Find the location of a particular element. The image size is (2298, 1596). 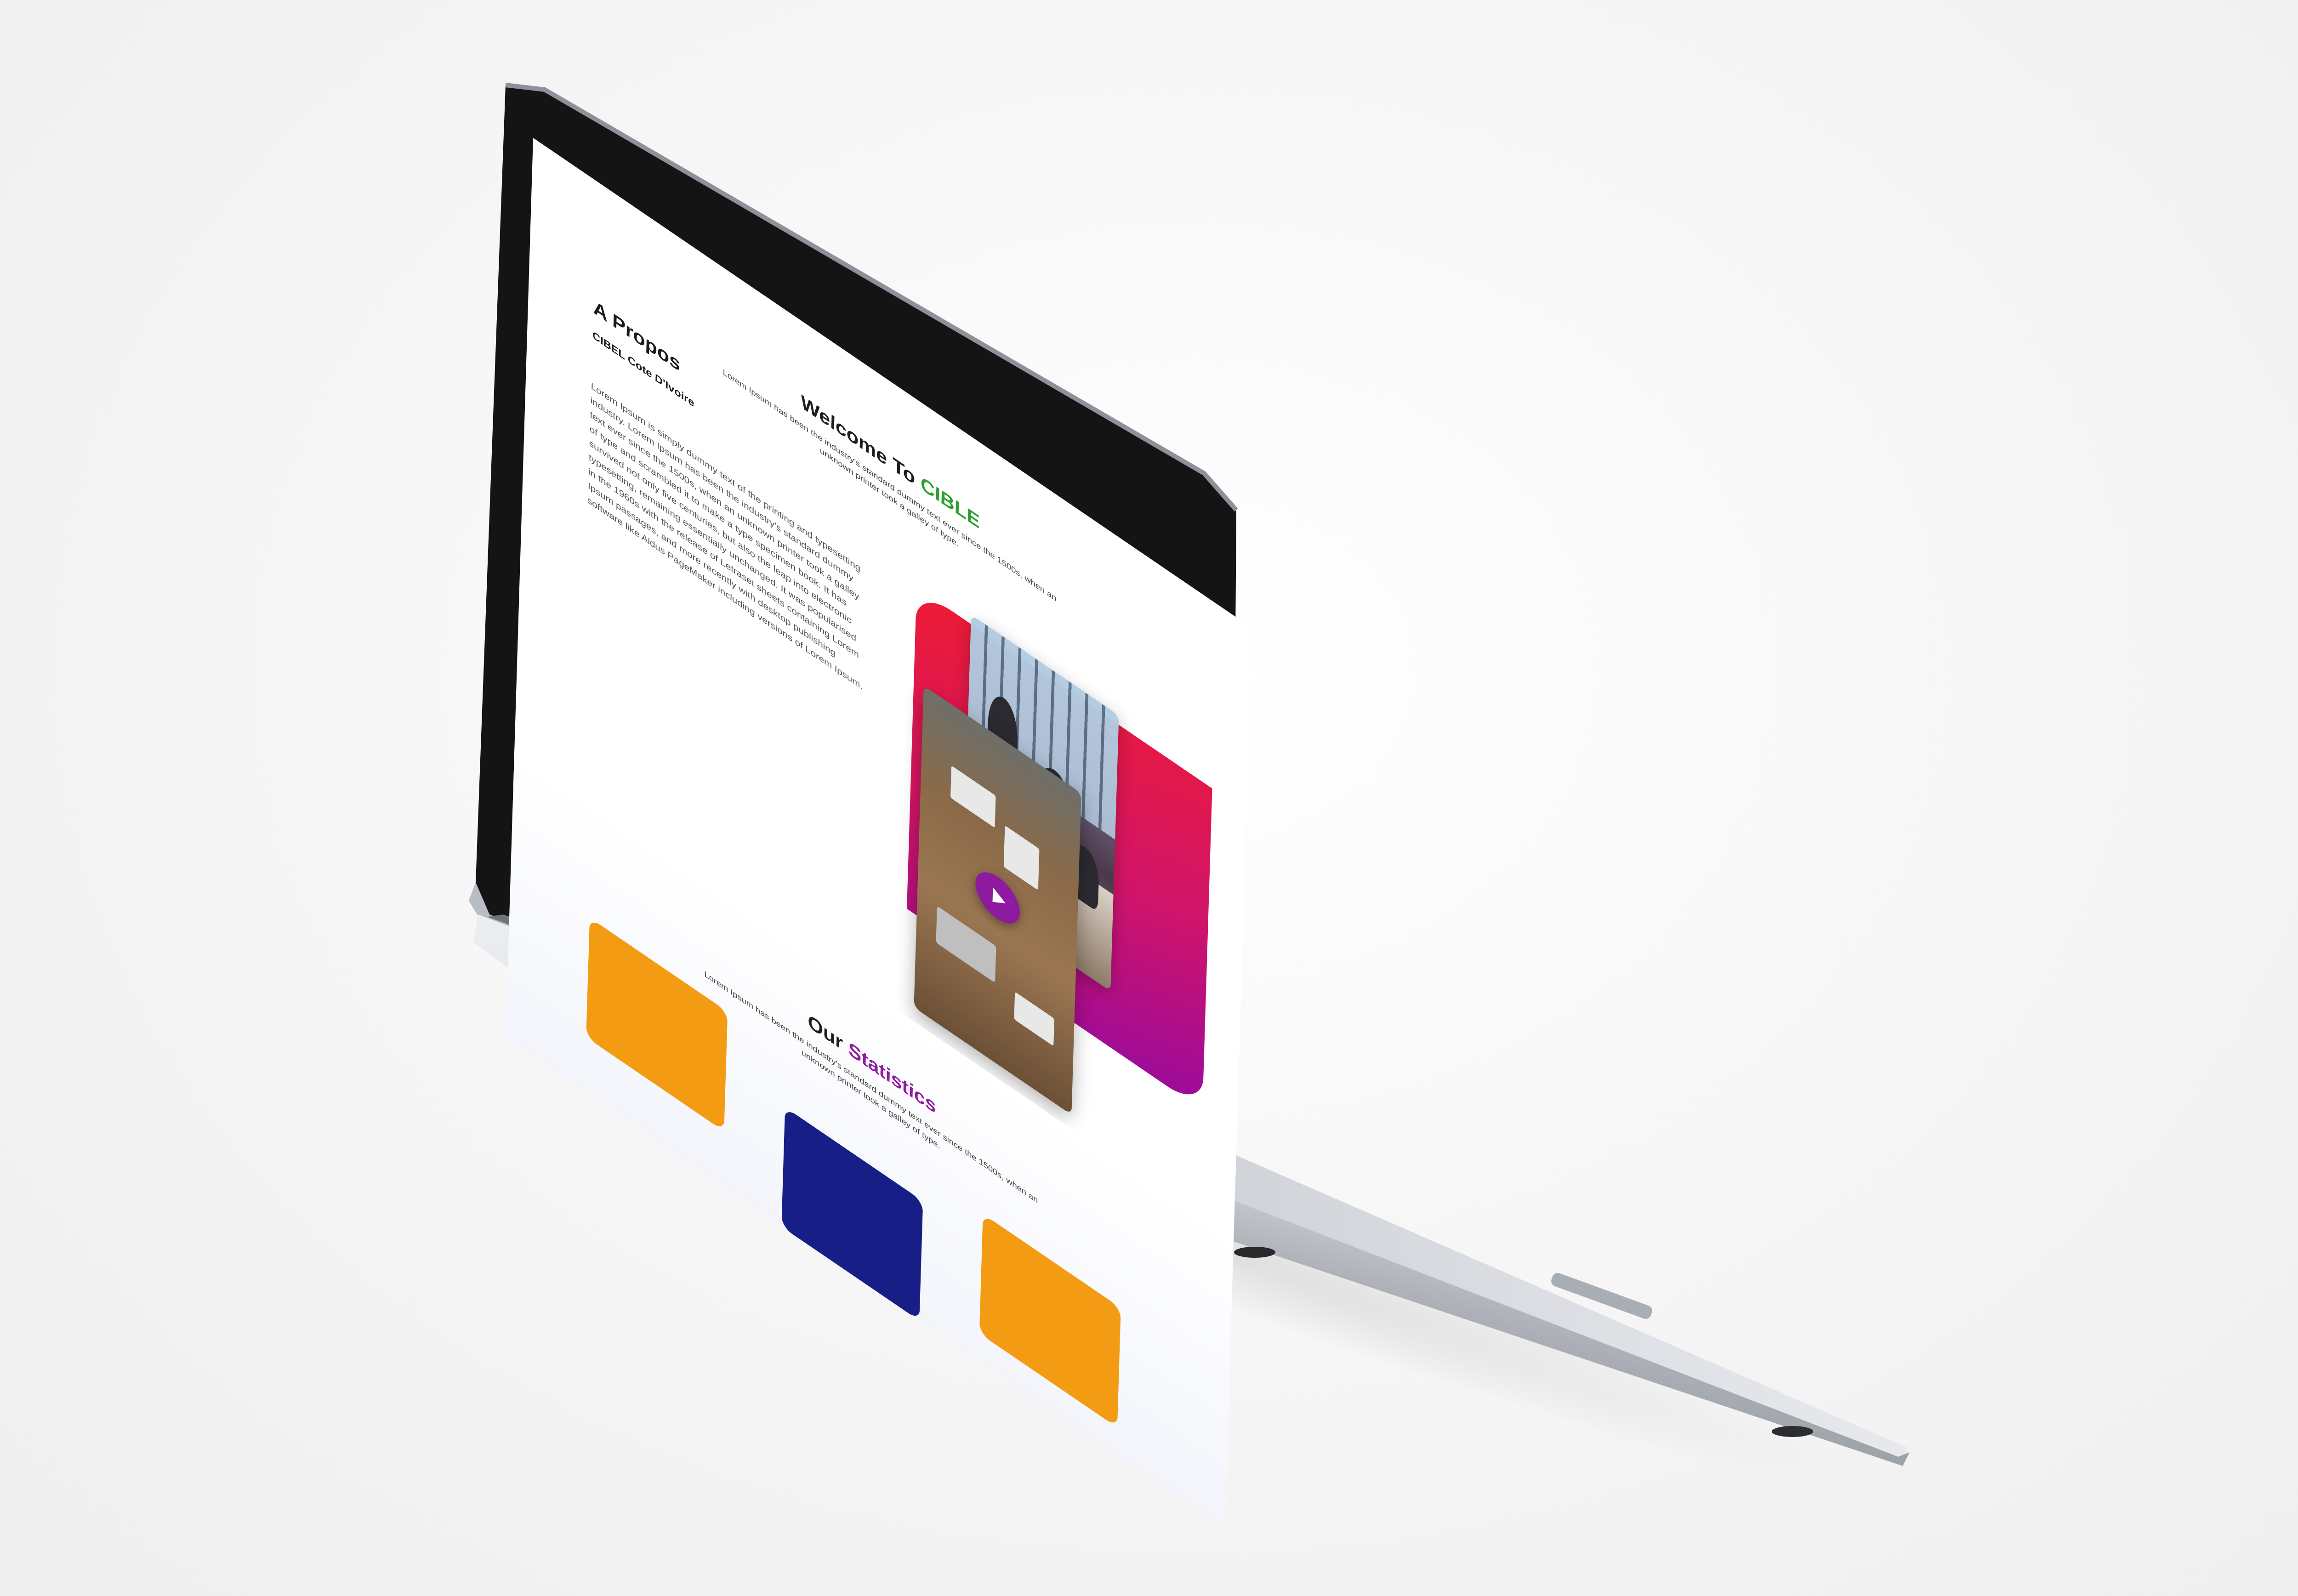

desk-laptop is located at coordinates (966, 944).